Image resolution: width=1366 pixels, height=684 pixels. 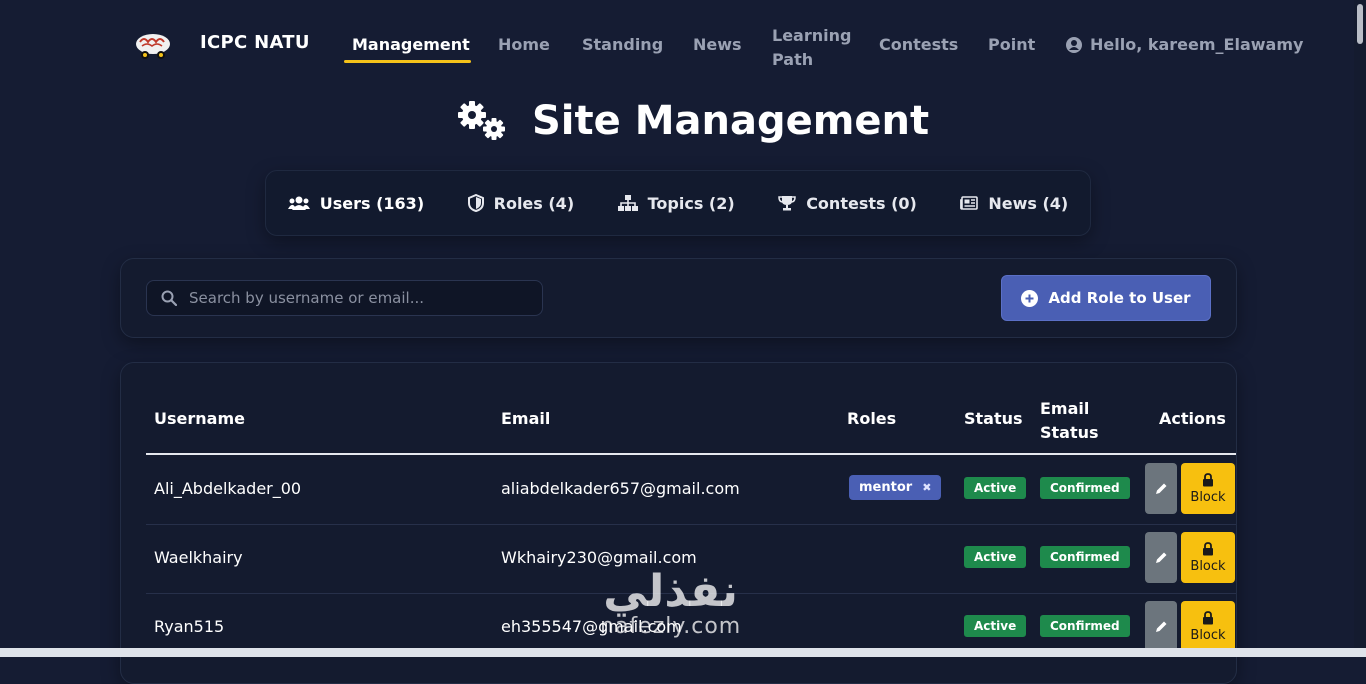 What do you see at coordinates (411, 44) in the screenshot?
I see `nav-item-management: Management` at bounding box center [411, 44].